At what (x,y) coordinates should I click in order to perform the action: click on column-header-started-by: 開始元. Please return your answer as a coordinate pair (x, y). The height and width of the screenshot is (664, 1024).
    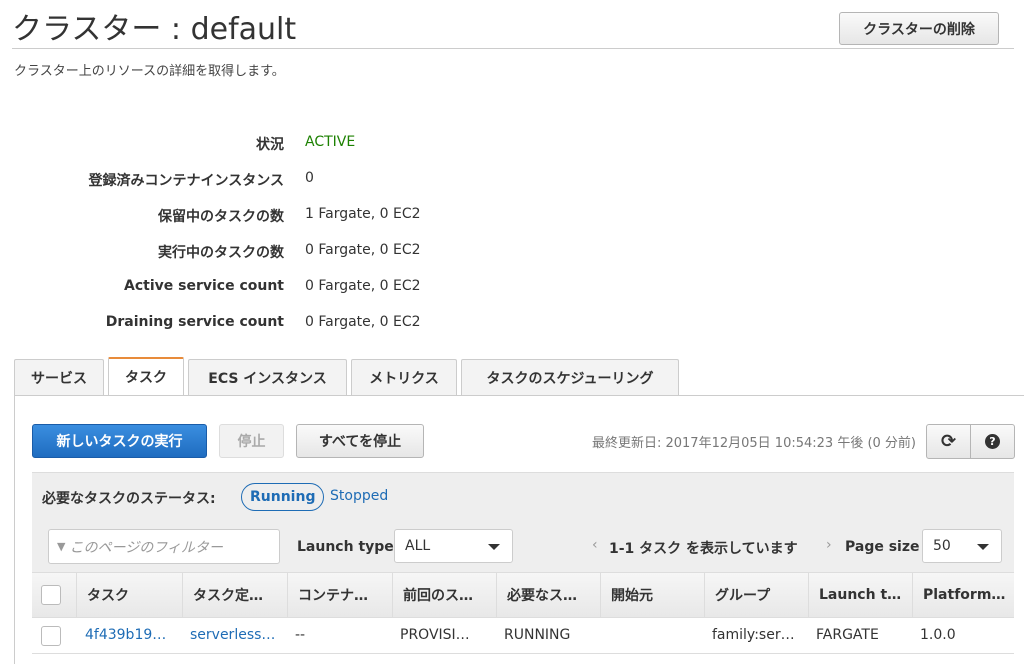
    Looking at the image, I should click on (652, 595).